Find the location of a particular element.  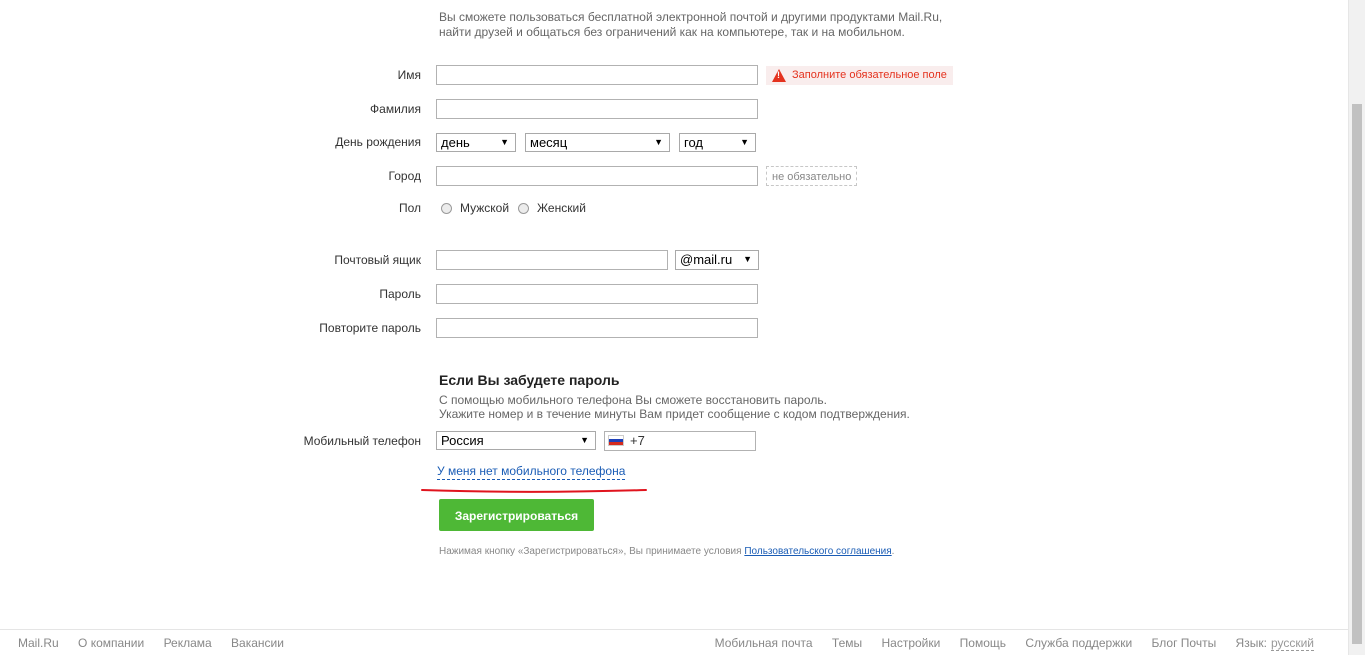

user-agreement-link: Пользовательского соглашения is located at coordinates (817, 551).